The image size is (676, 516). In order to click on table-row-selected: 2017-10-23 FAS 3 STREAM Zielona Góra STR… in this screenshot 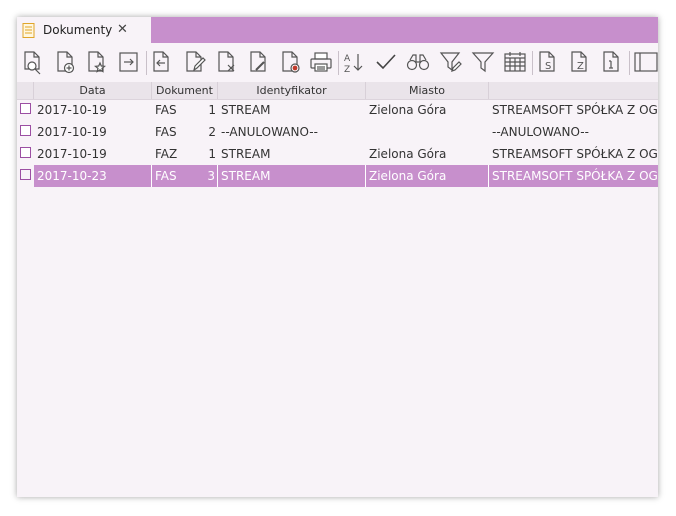, I will do `click(337, 176)`.